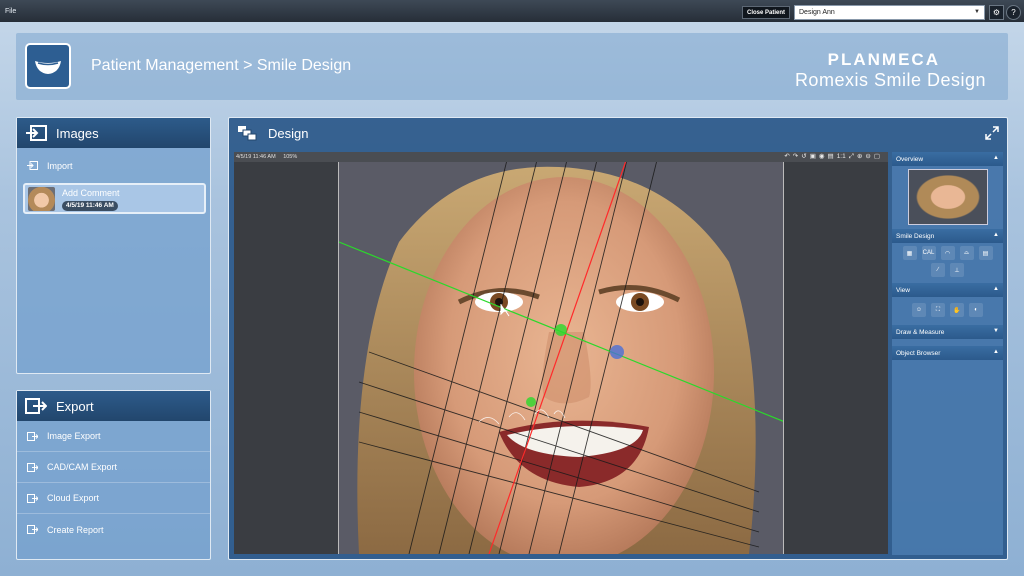  Describe the element at coordinates (74, 436) in the screenshot. I see `image-export-label: Image Export` at that location.